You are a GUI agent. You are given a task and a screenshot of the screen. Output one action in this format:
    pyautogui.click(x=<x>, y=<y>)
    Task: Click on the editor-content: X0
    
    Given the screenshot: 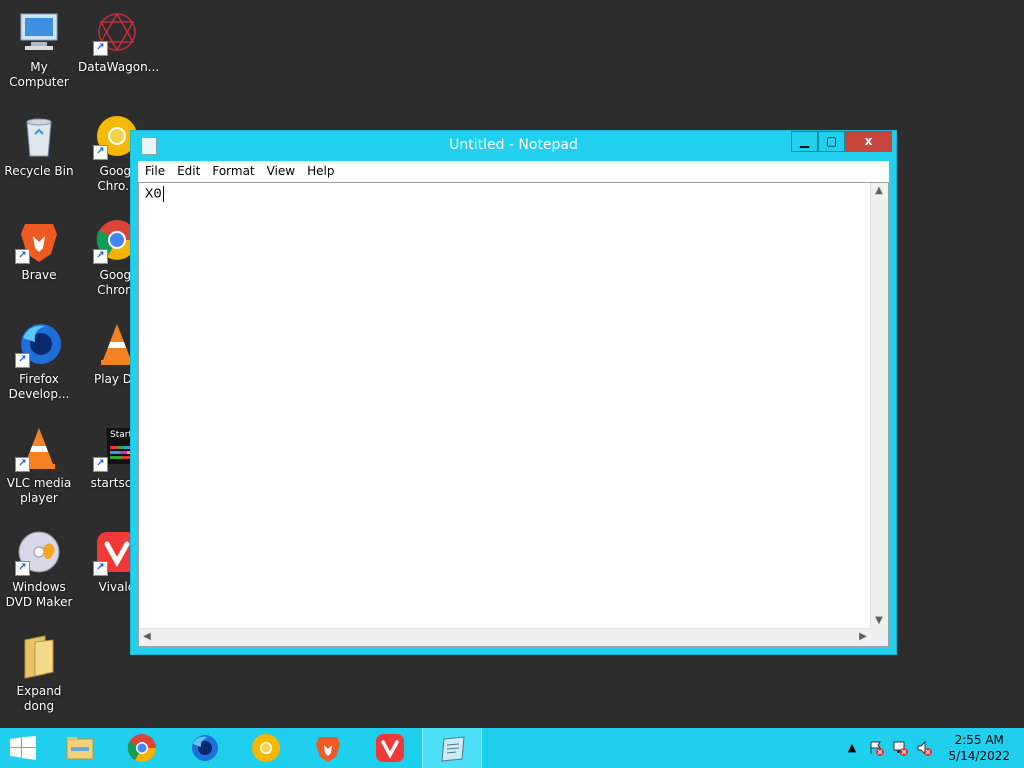 What is the action you would take?
    pyautogui.click(x=153, y=194)
    